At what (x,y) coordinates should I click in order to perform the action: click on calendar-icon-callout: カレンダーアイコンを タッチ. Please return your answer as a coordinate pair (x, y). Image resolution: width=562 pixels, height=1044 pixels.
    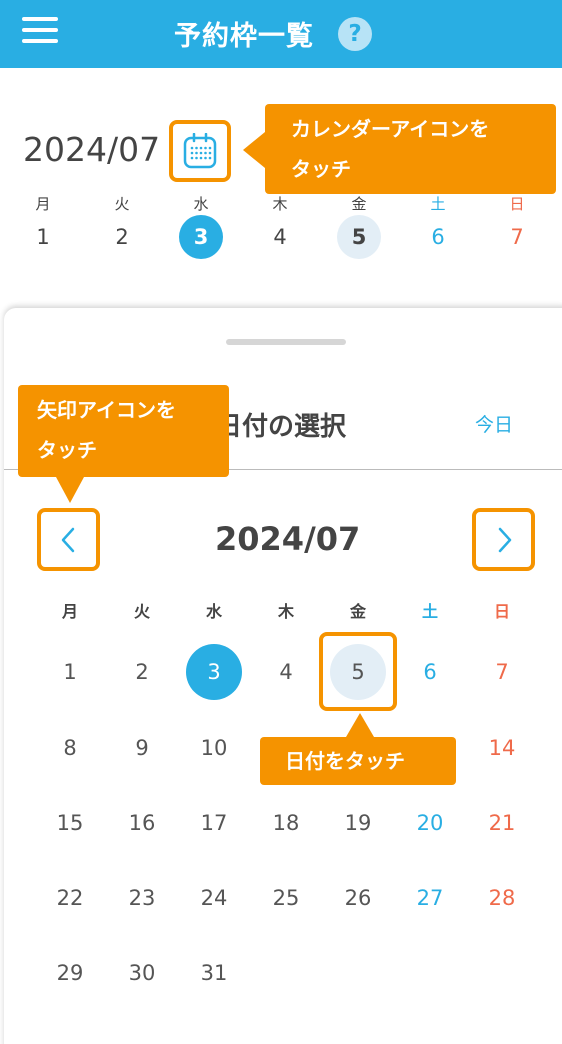
    Looking at the image, I should click on (399, 149).